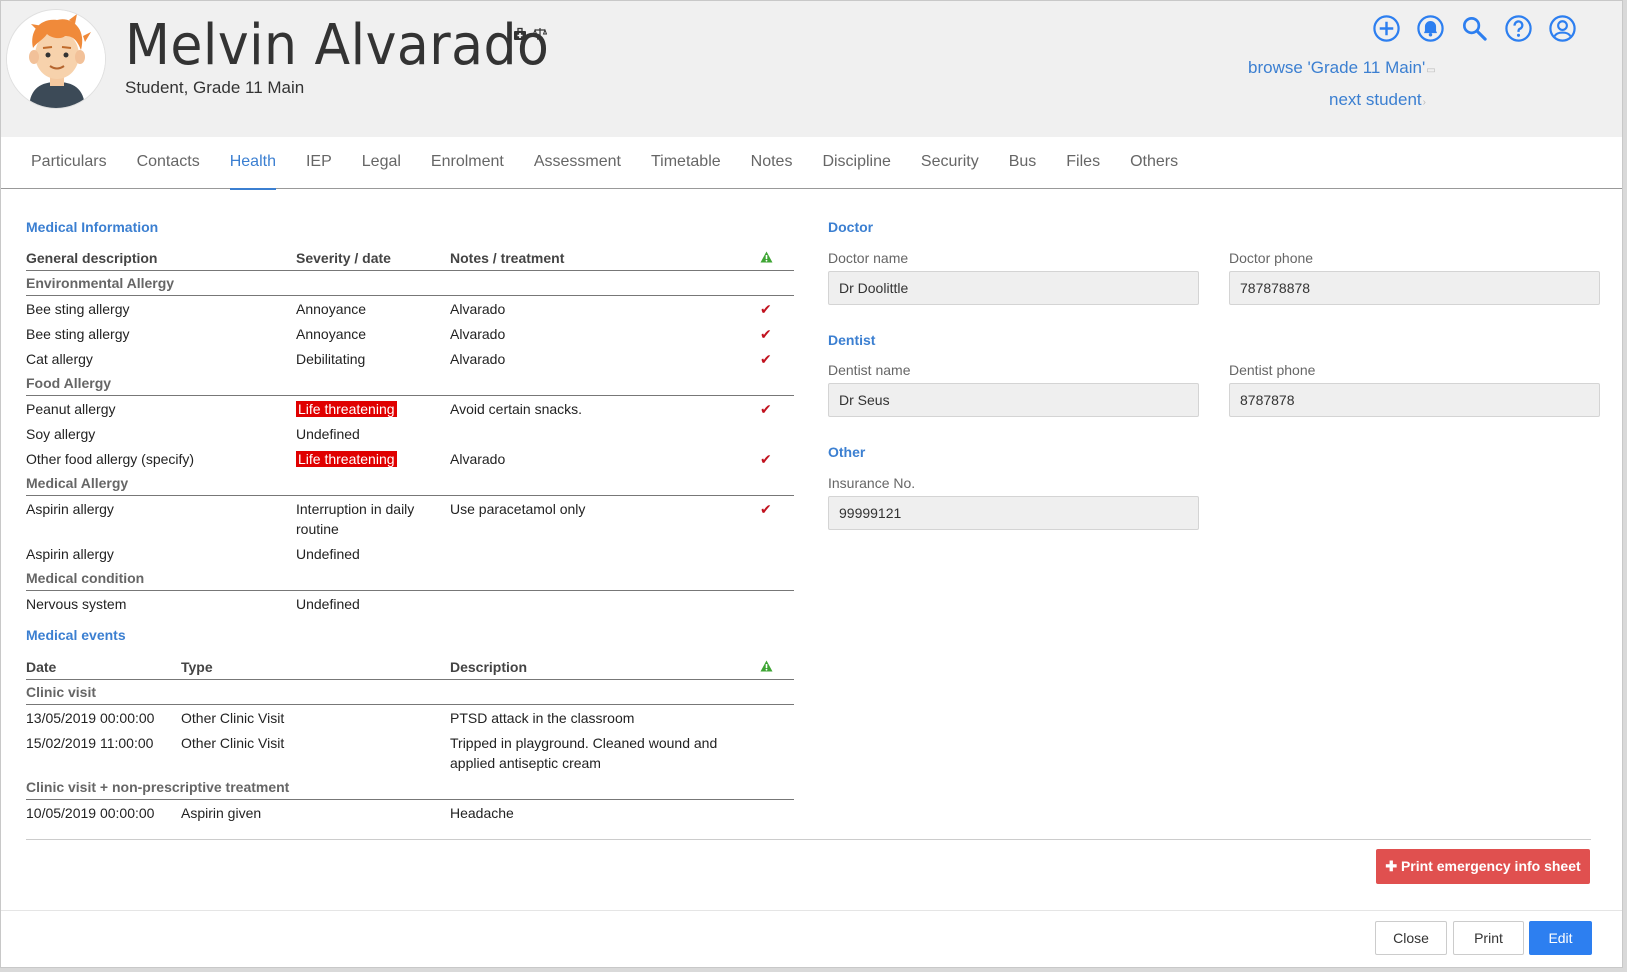  What do you see at coordinates (110, 458) in the screenshot?
I see `condition-description: Other food allergy (specify)` at bounding box center [110, 458].